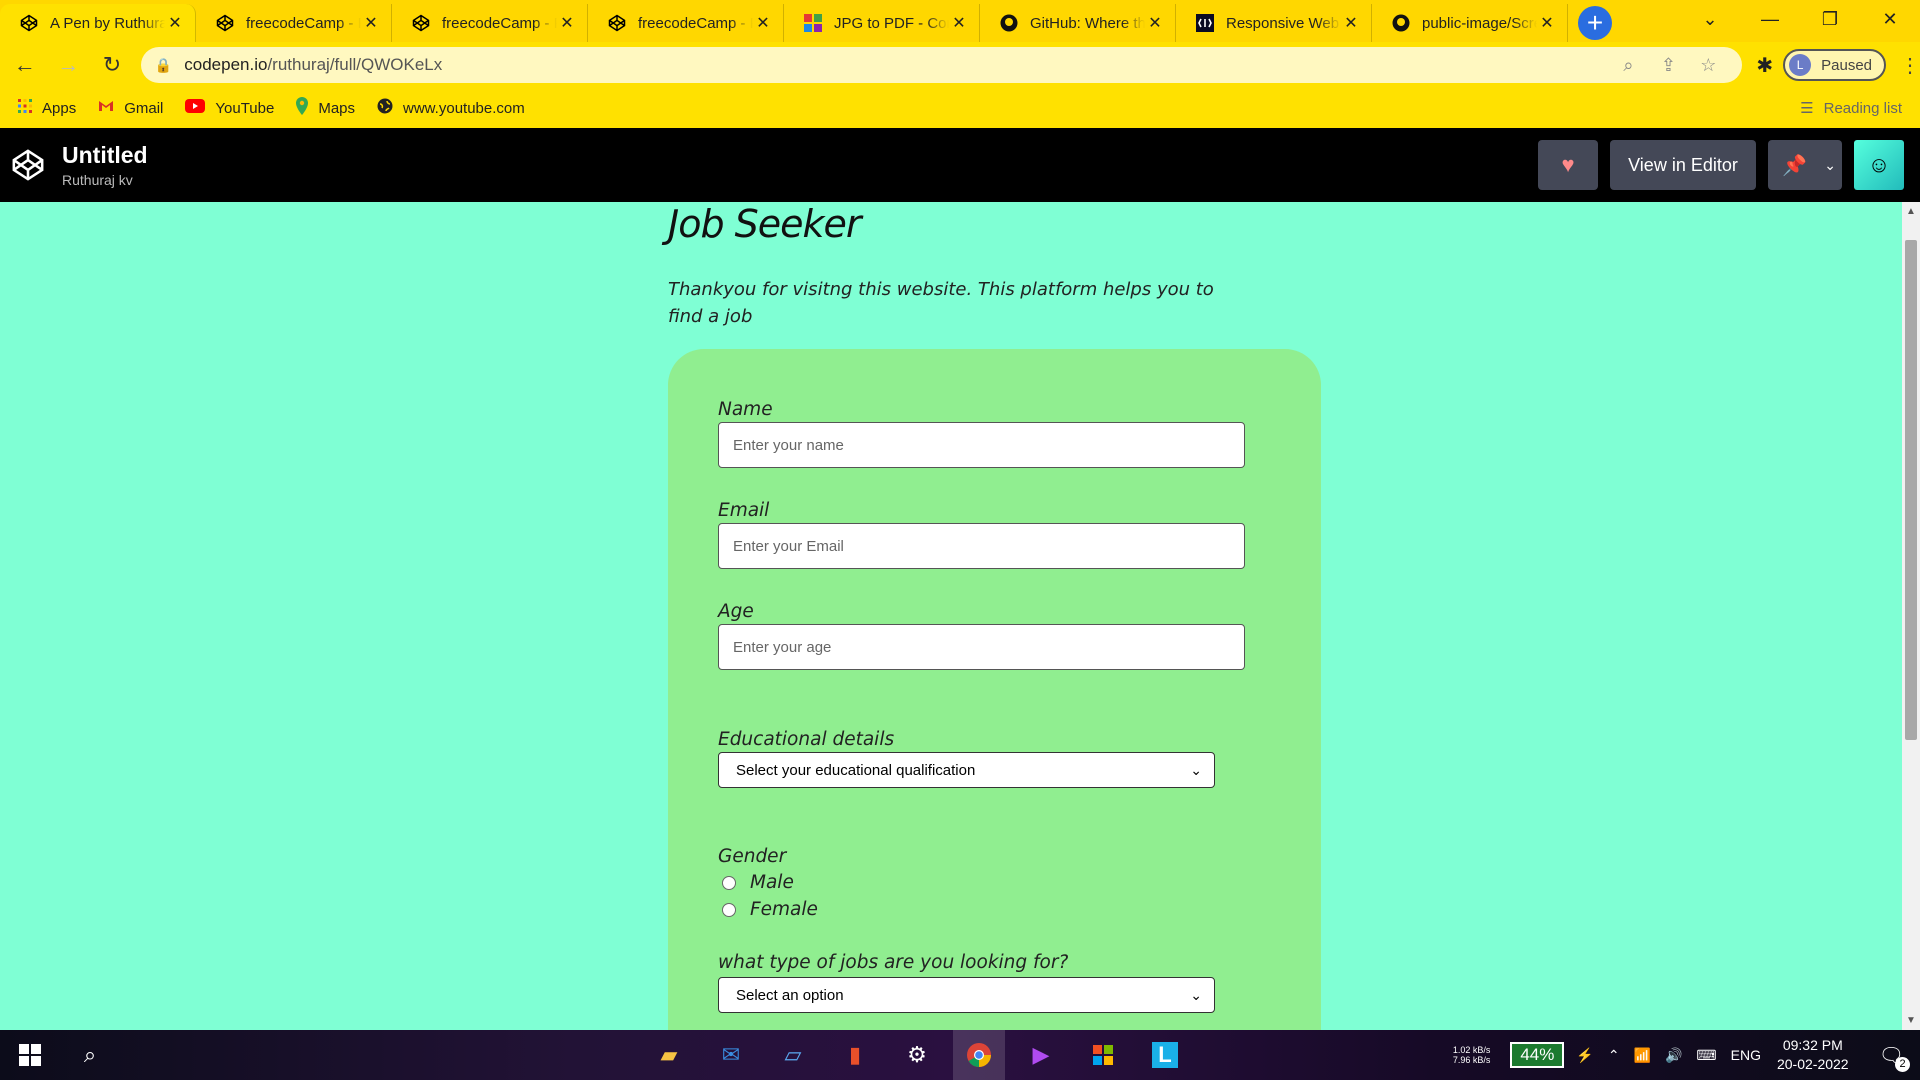  I want to click on address-bar: 🔒 codepen.io/ruthuraj/full/QWOKeLx ⌕ ⇪ ☆, so click(941, 65).